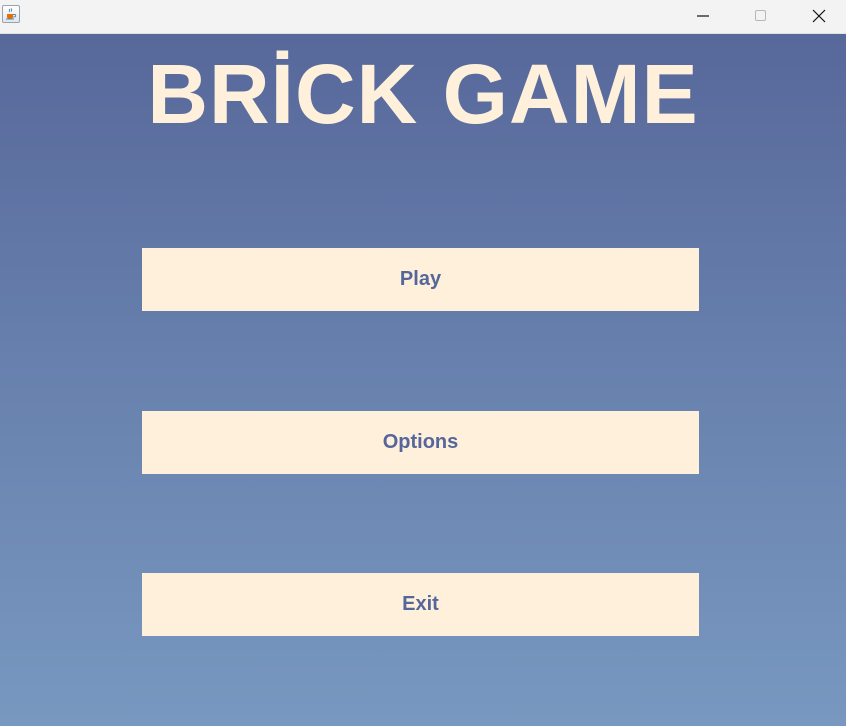 The height and width of the screenshot is (726, 846). I want to click on close-button, so click(818, 16).